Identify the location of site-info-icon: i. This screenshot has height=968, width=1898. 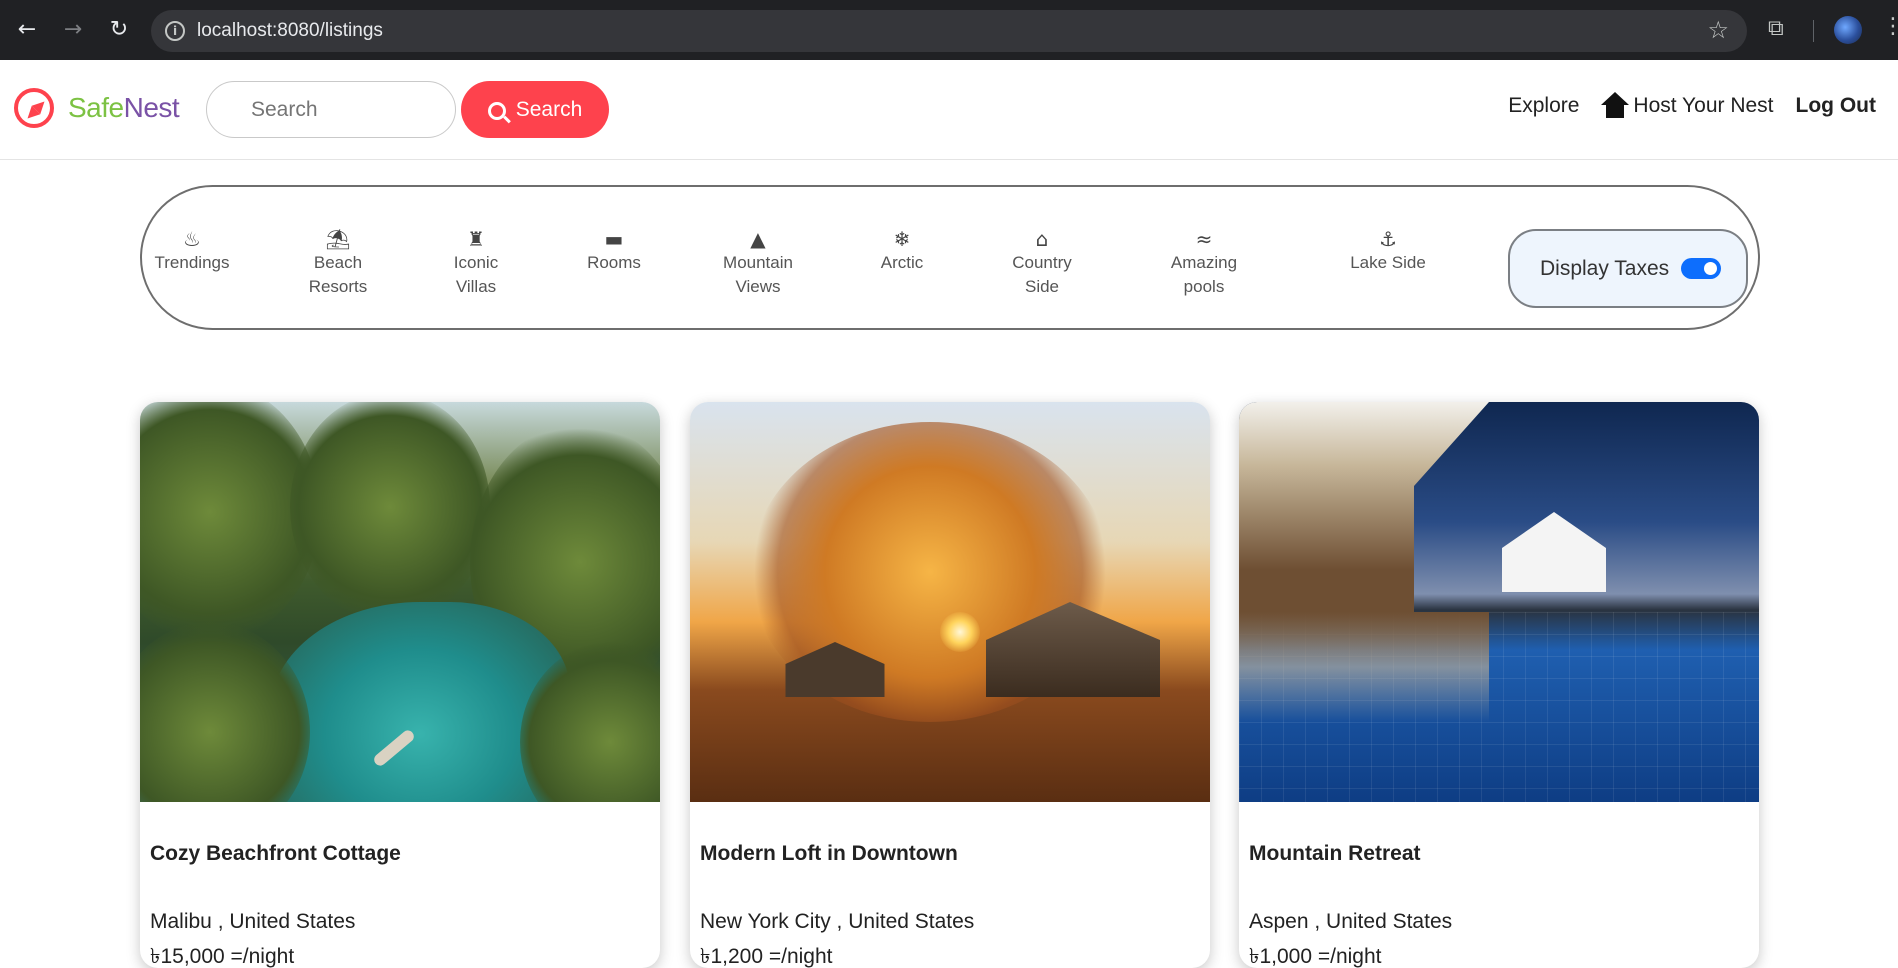
(175, 31).